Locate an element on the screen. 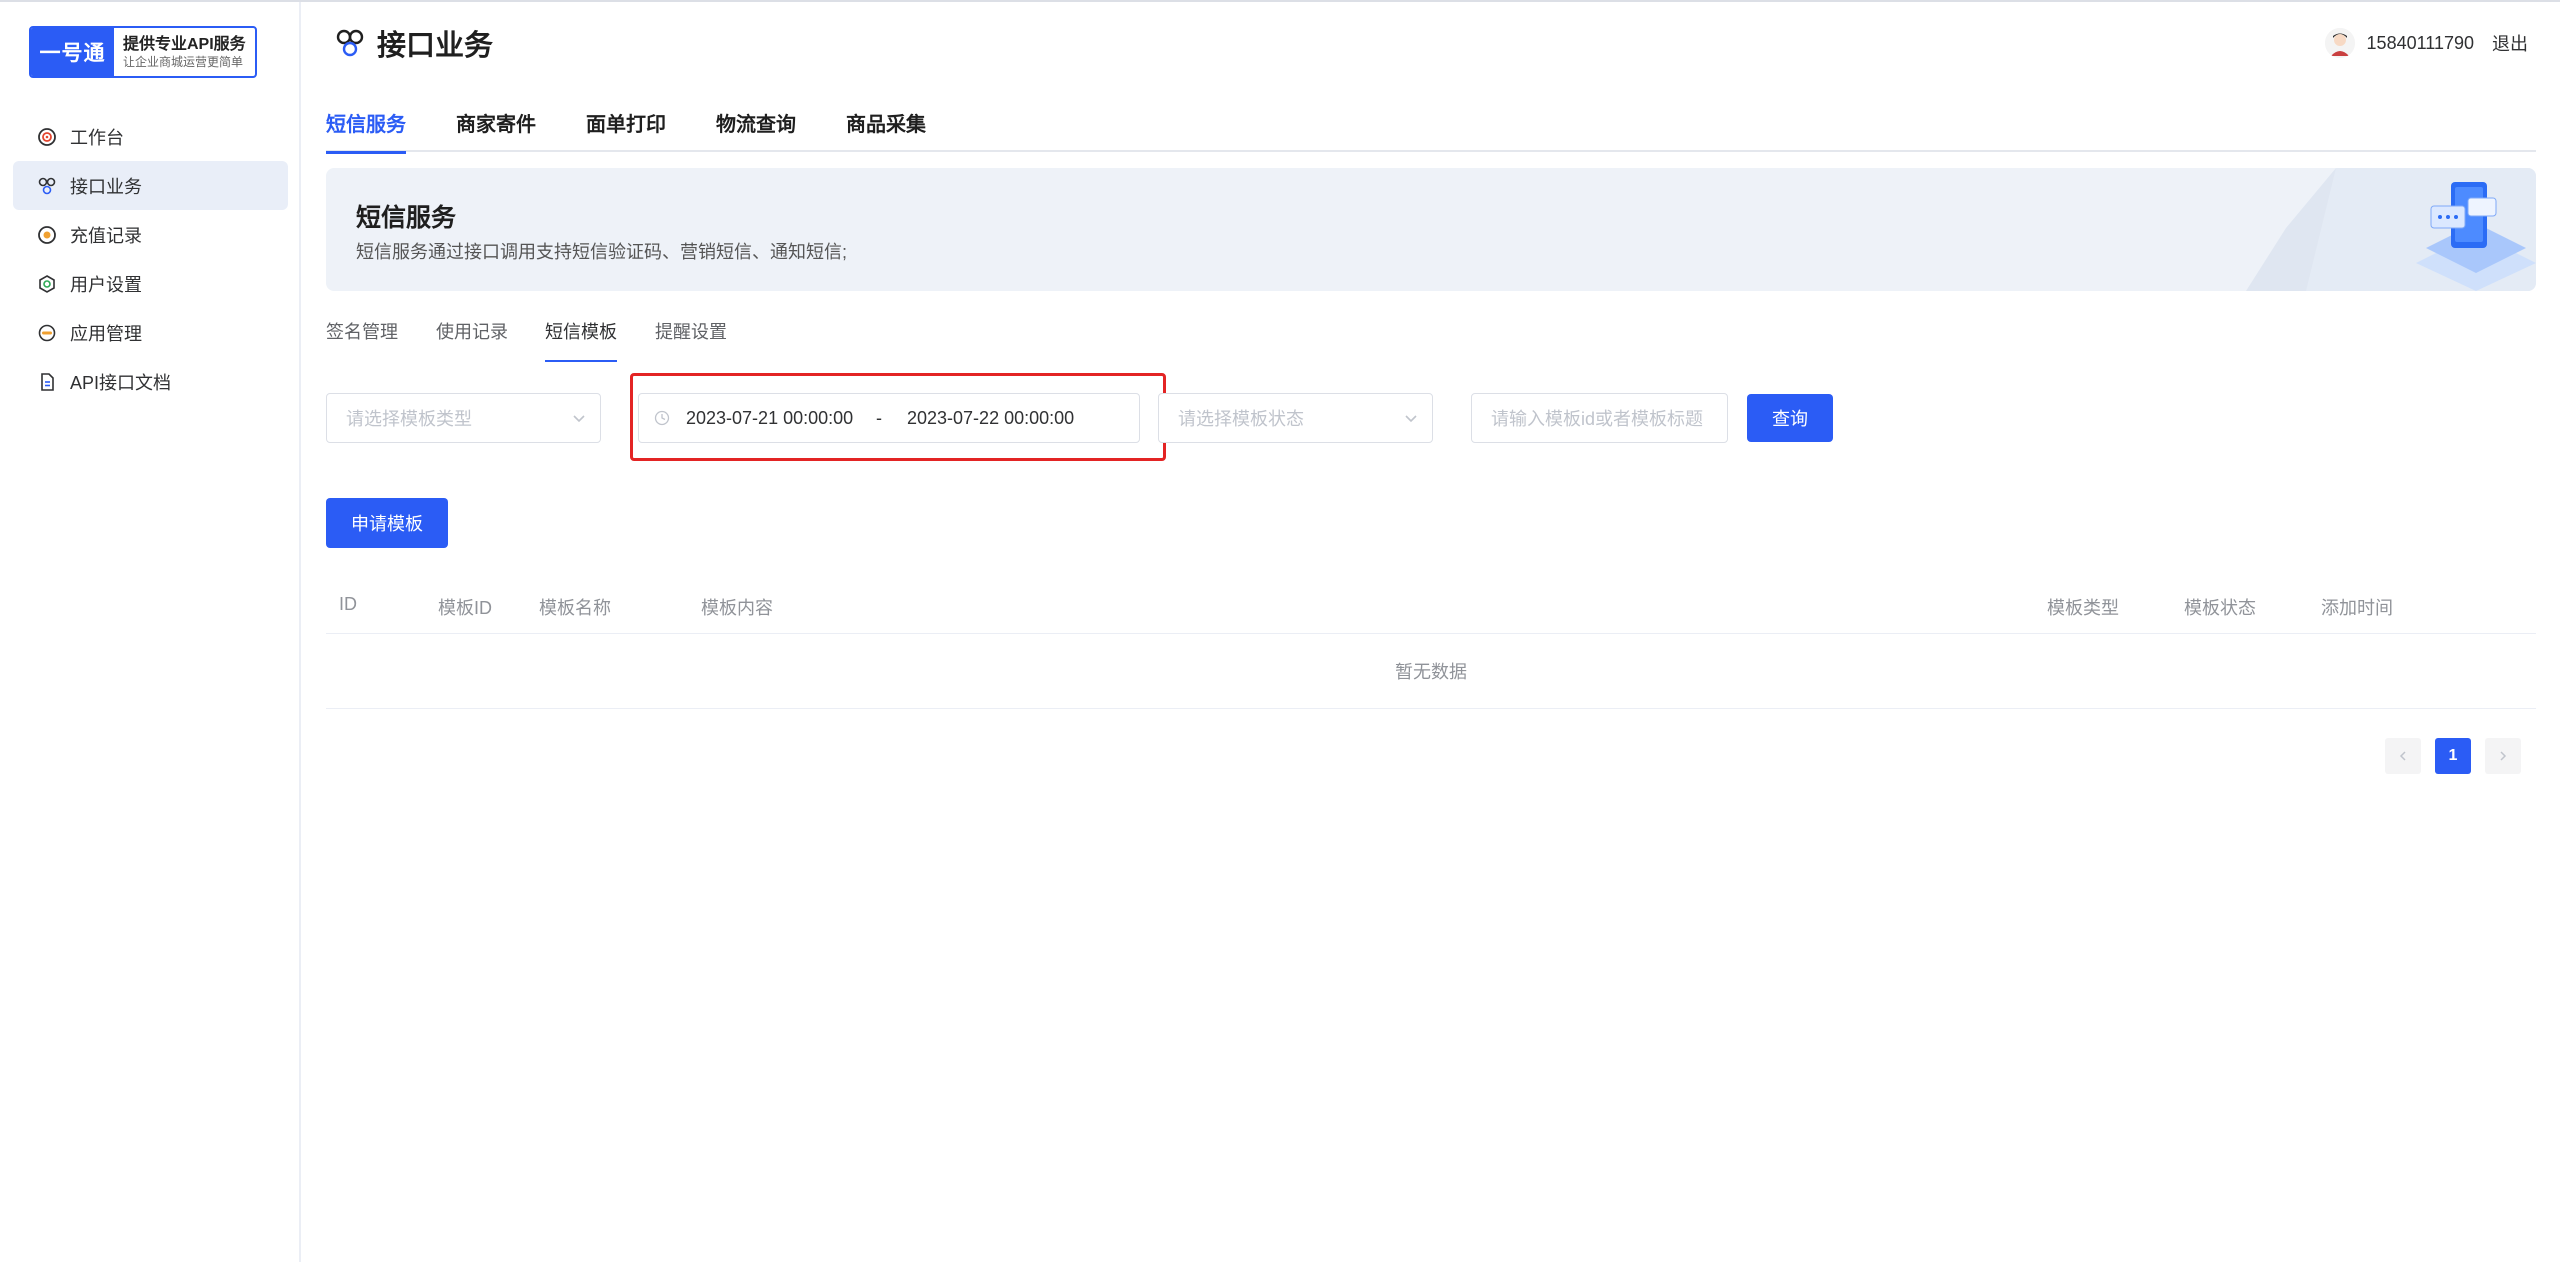  page-title: 接口业务 is located at coordinates (435, 46).